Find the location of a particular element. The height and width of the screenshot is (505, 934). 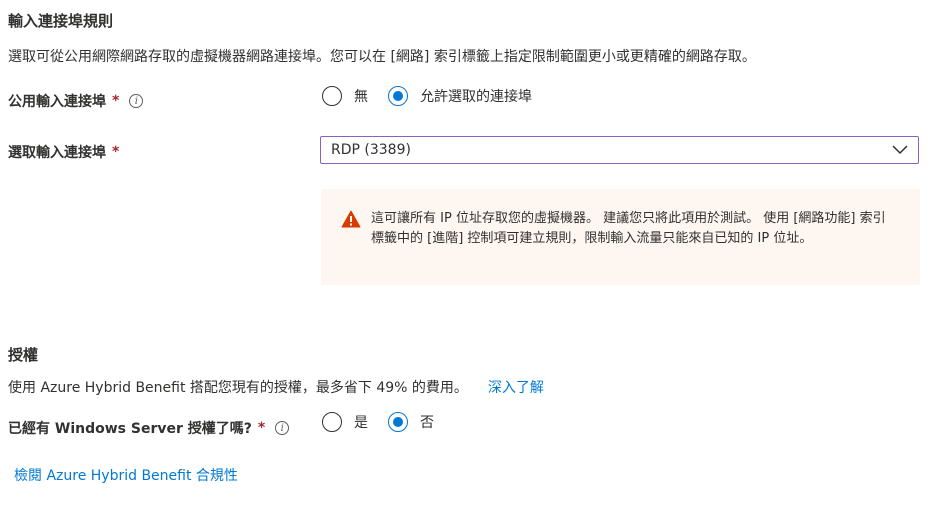

inbound-ports-dropdown: RDP (3389) is located at coordinates (619, 150).